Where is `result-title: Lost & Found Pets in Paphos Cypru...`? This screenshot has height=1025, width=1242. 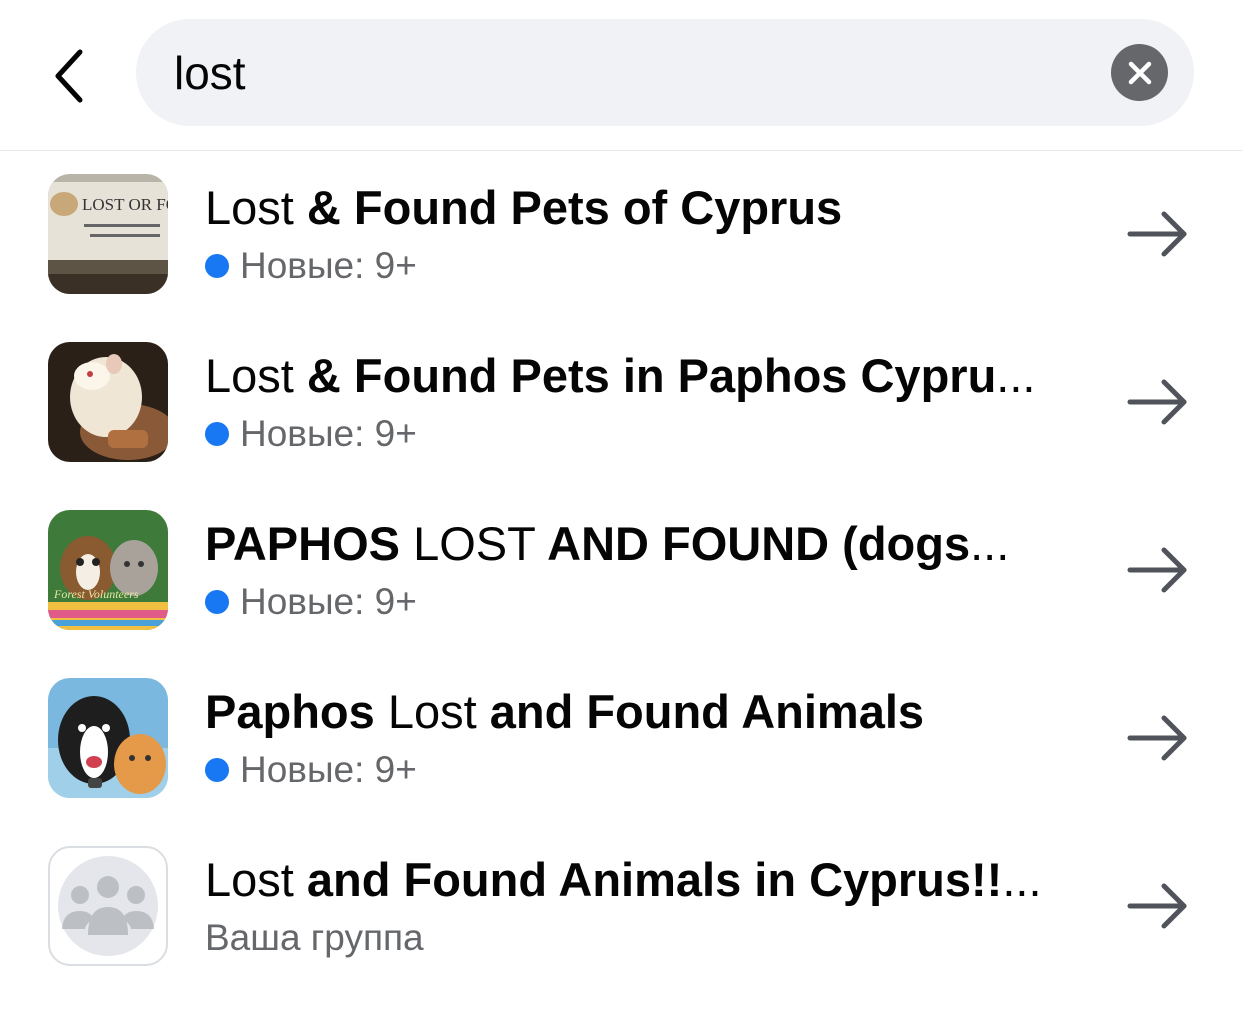
result-title: Lost & Found Pets in Paphos Cypru... is located at coordinates (650, 376).